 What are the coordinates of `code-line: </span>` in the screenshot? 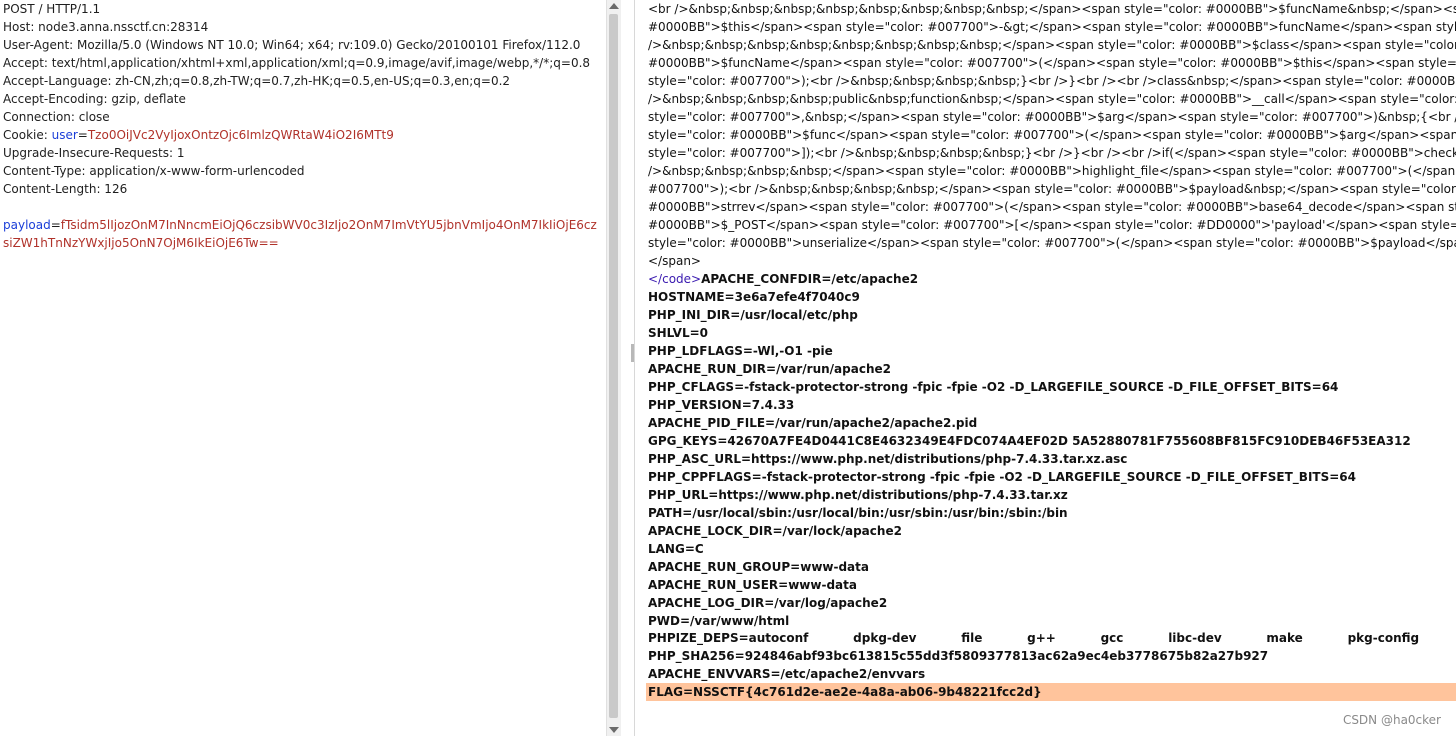 It's located at (674, 261).